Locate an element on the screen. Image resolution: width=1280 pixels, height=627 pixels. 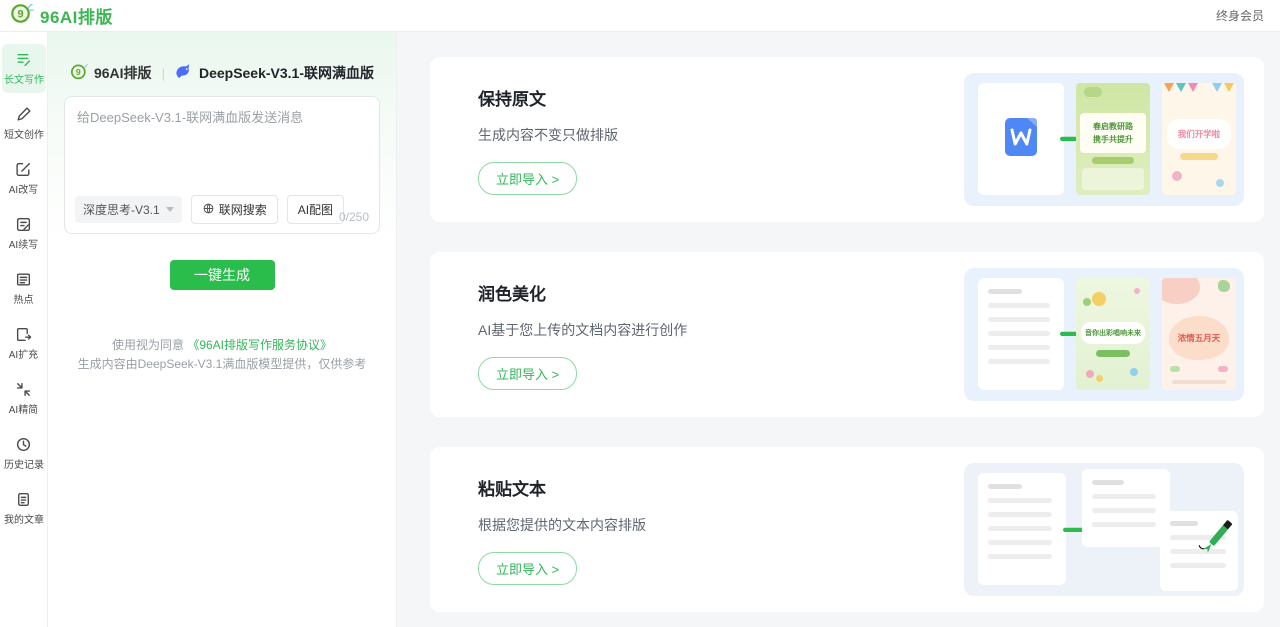
card-illustration: 音你出彩唱响未来 浓情五月天 is located at coordinates (1104, 334).